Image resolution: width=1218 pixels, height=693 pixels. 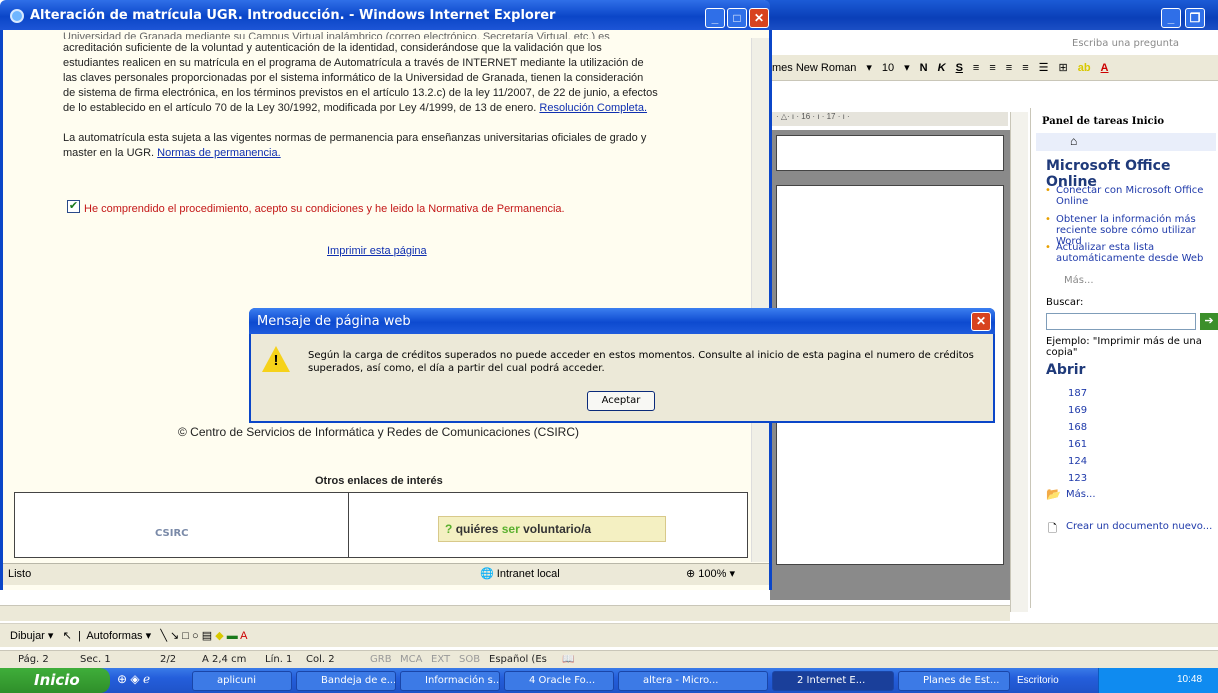 I want to click on oval-icon: ○, so click(x=195, y=636).